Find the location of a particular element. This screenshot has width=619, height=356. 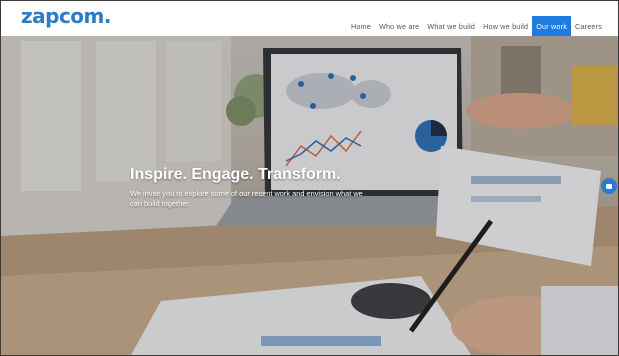

nav-item-who-we-are: Who we are is located at coordinates (399, 26).